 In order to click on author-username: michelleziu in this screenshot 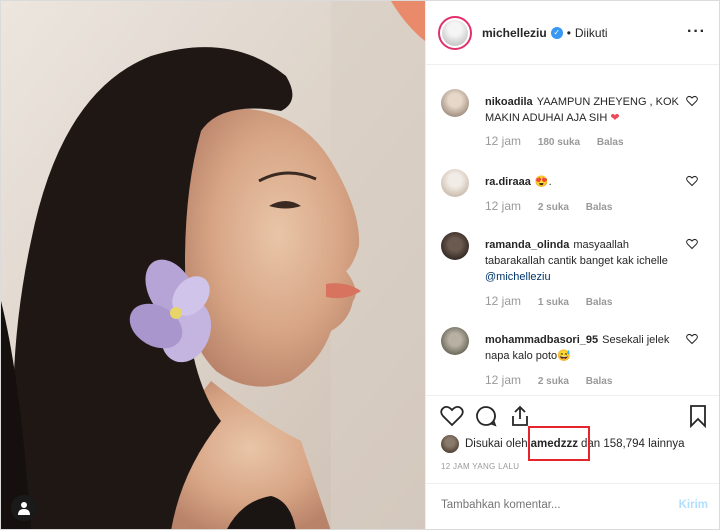, I will do `click(514, 33)`.